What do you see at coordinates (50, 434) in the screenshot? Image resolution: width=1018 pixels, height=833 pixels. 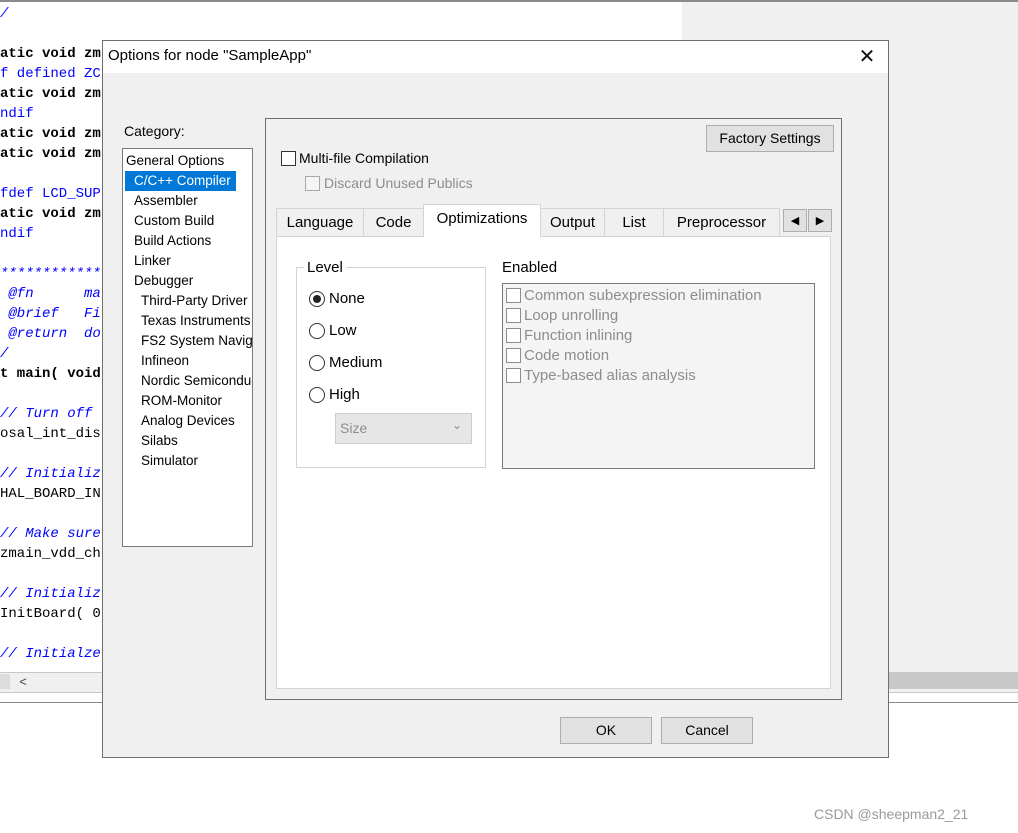 I see `code-line: osal_int_dis` at bounding box center [50, 434].